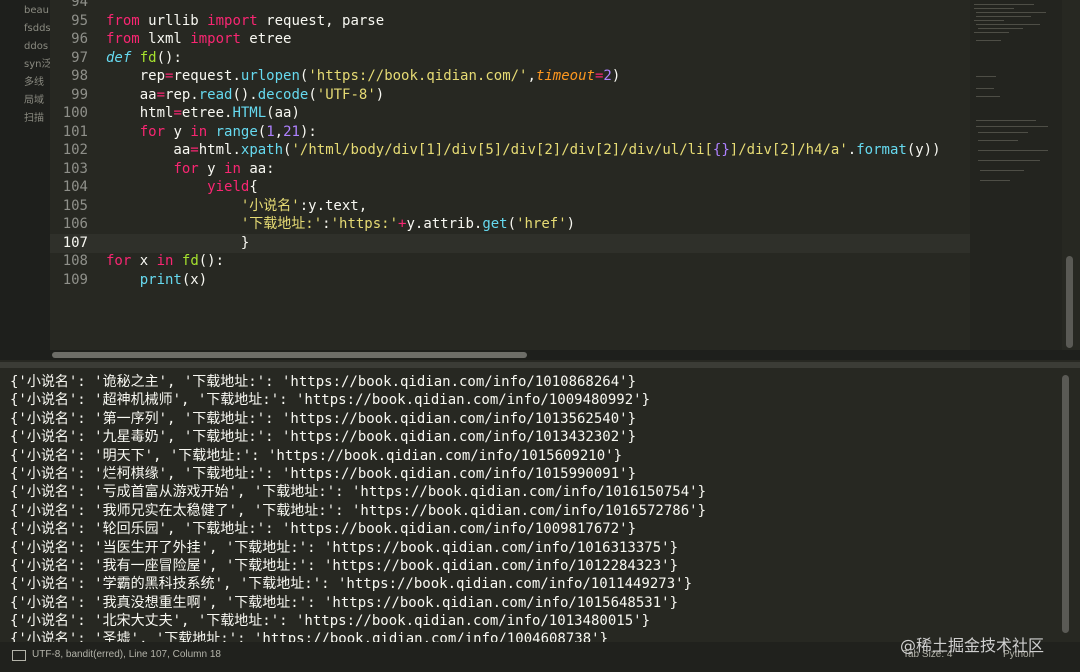 This screenshot has width=1080, height=672. What do you see at coordinates (79, 20) in the screenshot?
I see `line-number: 95` at bounding box center [79, 20].